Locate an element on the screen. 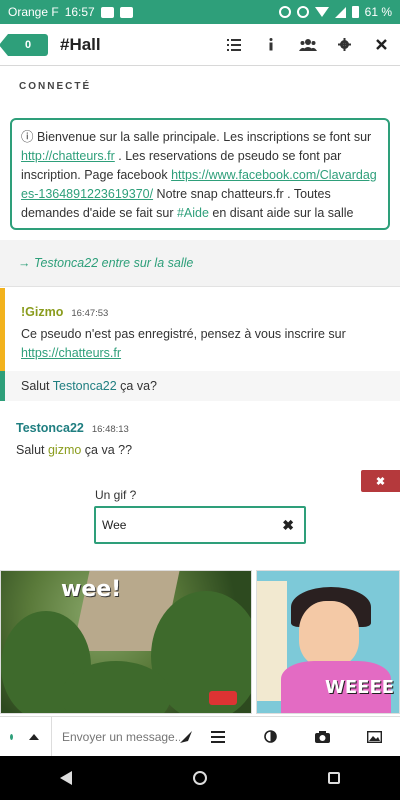 The image size is (400, 800). image-icon is located at coordinates (374, 737).